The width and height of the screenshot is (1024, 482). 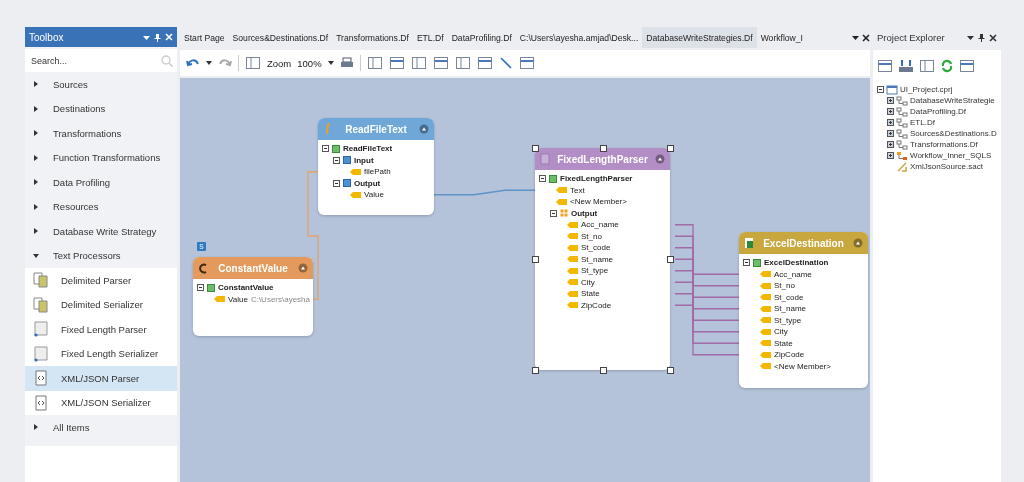 What do you see at coordinates (101, 378) in the screenshot?
I see `toolbox-item: XML/JSON Parser` at bounding box center [101, 378].